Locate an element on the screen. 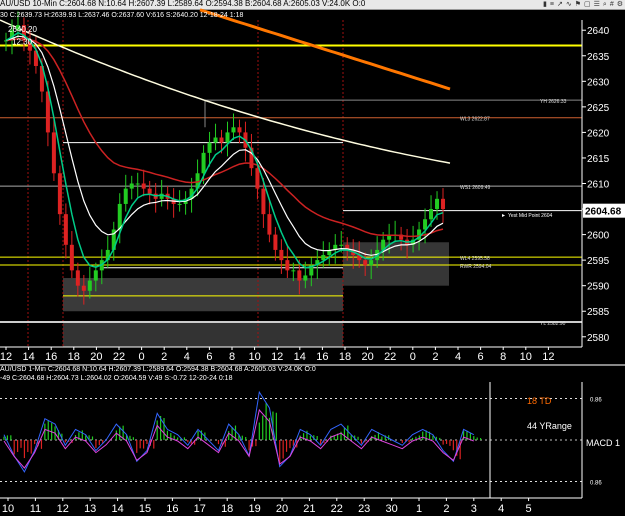 The height and width of the screenshot is (516, 625). osc-x-tick-label: 2 is located at coordinates (446, 509).